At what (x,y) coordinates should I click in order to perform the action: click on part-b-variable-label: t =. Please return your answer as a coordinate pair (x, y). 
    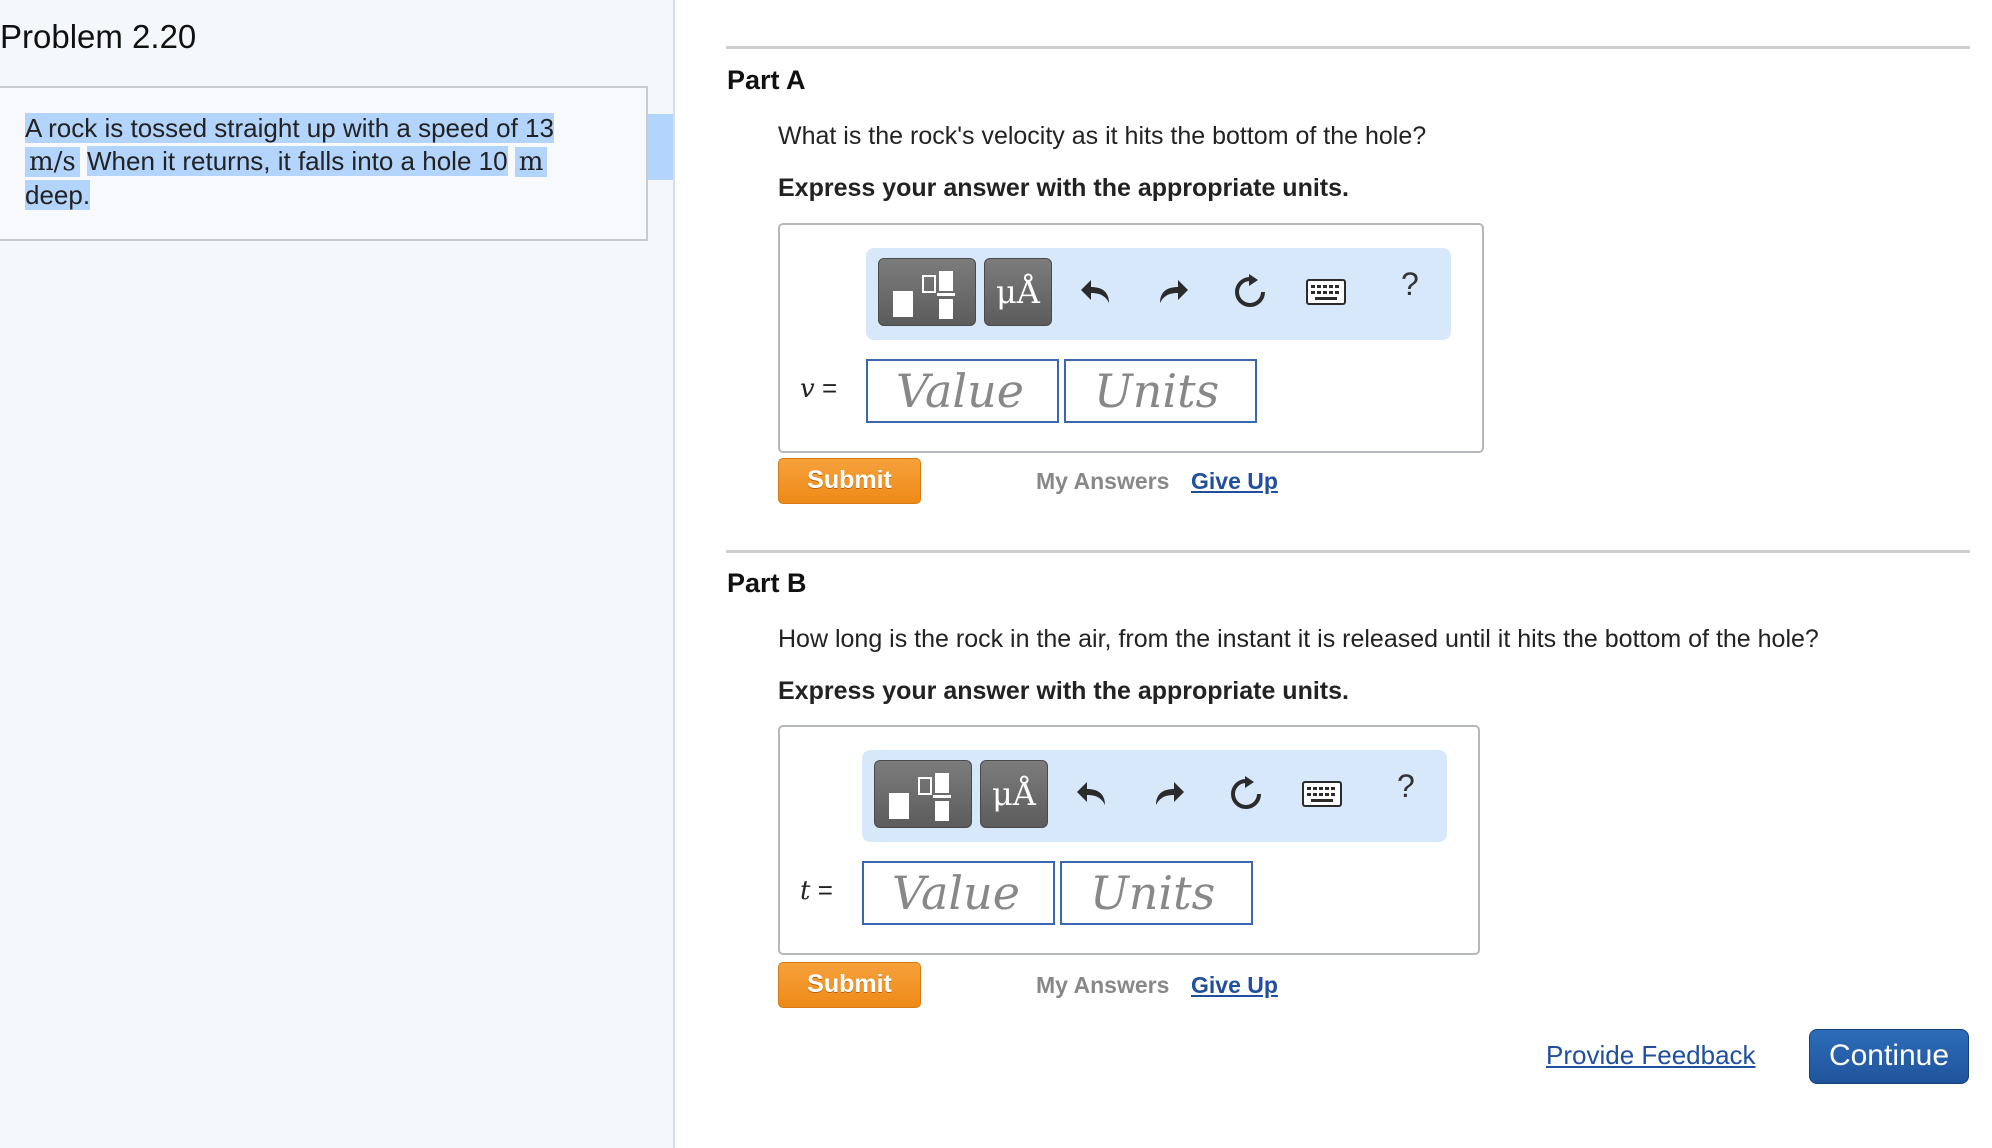
    Looking at the image, I should click on (816, 890).